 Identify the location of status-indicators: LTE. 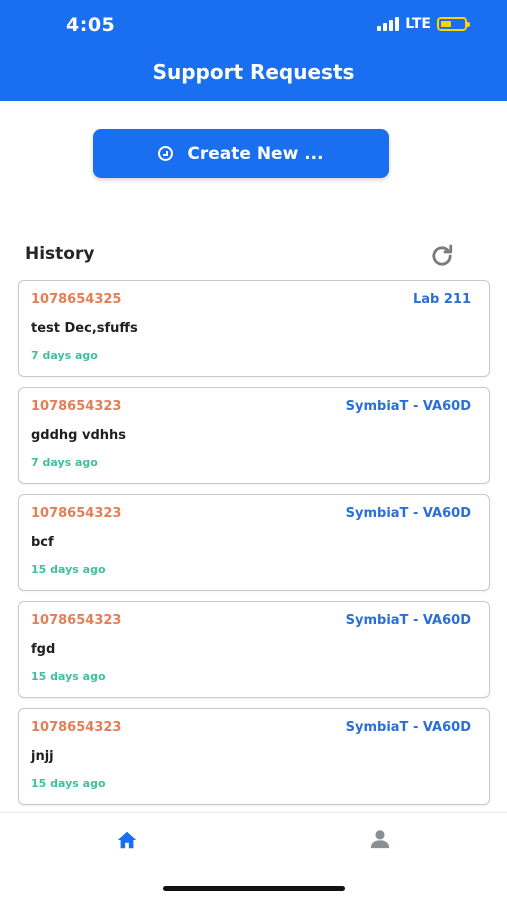
(423, 24).